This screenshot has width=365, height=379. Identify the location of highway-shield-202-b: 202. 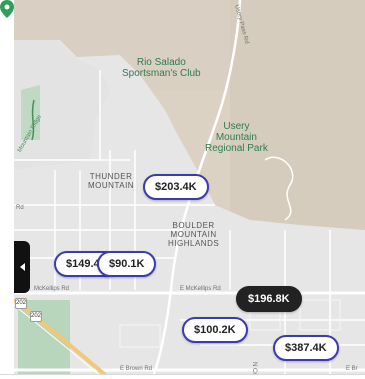
(36, 316).